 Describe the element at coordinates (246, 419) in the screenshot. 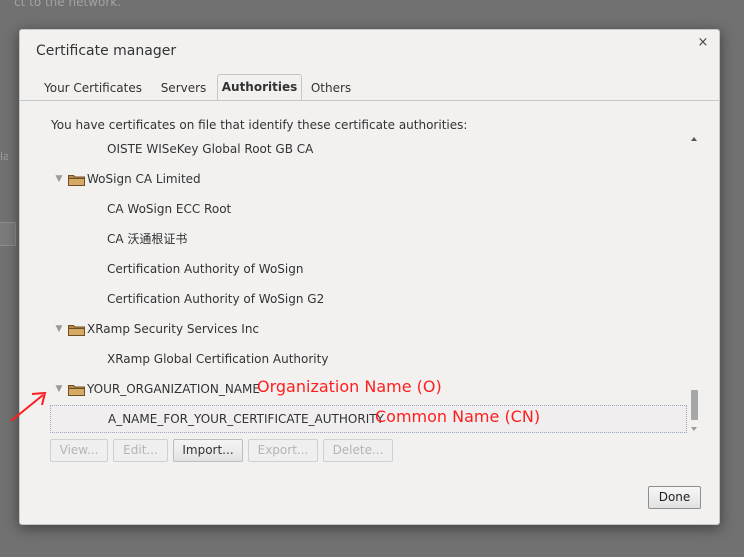

I see `cert-label: A_NAME_FOR_YOUR_CERTIFICATE_AUTHORITY` at that location.